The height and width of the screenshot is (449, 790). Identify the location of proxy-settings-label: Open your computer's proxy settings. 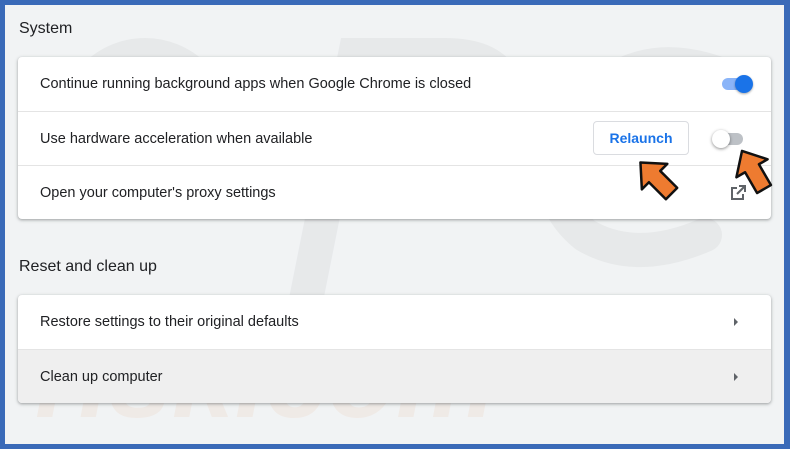
(158, 192).